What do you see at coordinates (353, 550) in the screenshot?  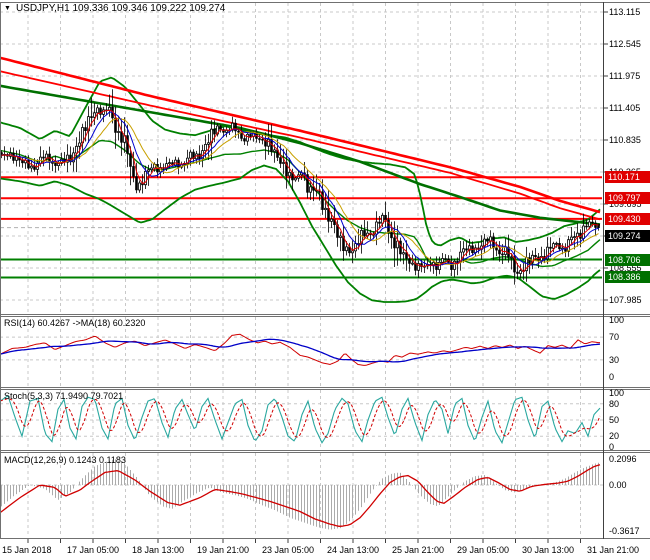 I see `time-axis-label: 24 Jan 13:00` at bounding box center [353, 550].